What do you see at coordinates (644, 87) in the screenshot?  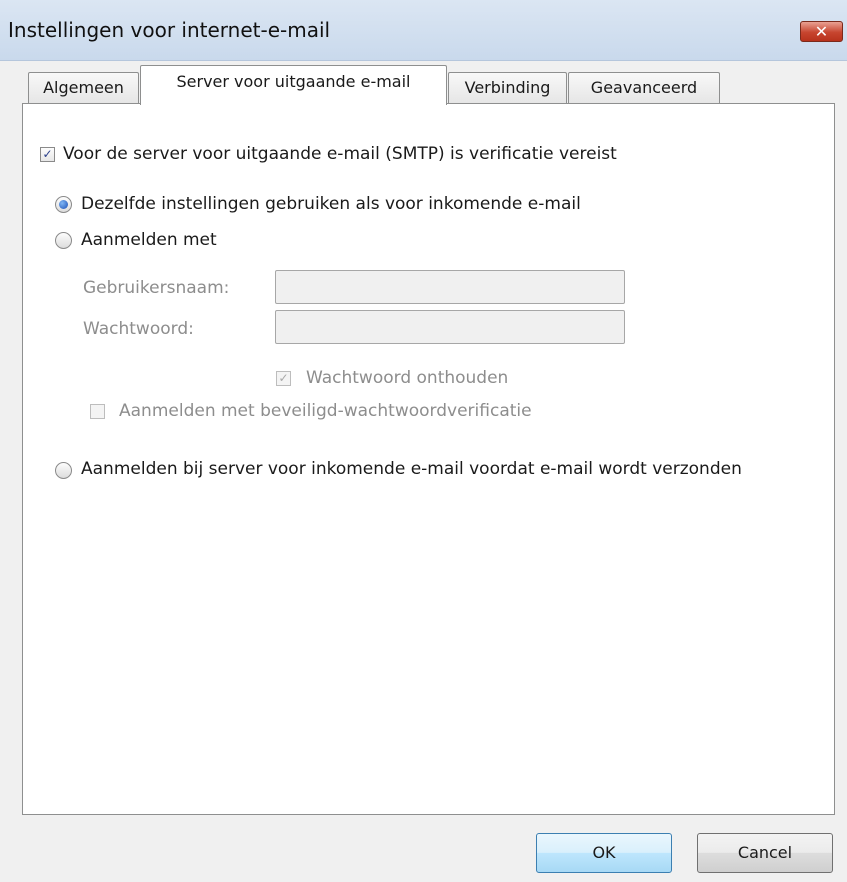 I see `tab-geavanceerd: Geavanceerd` at bounding box center [644, 87].